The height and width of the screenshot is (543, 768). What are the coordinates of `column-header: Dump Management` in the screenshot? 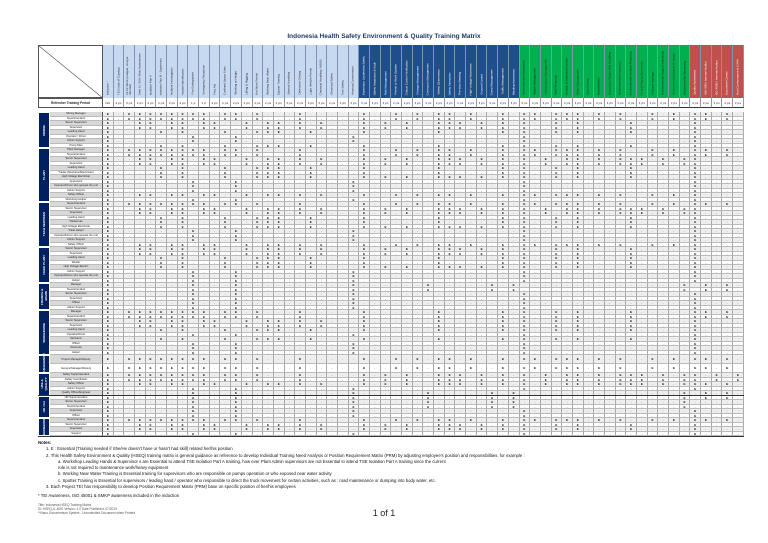 It's located at (493, 71).